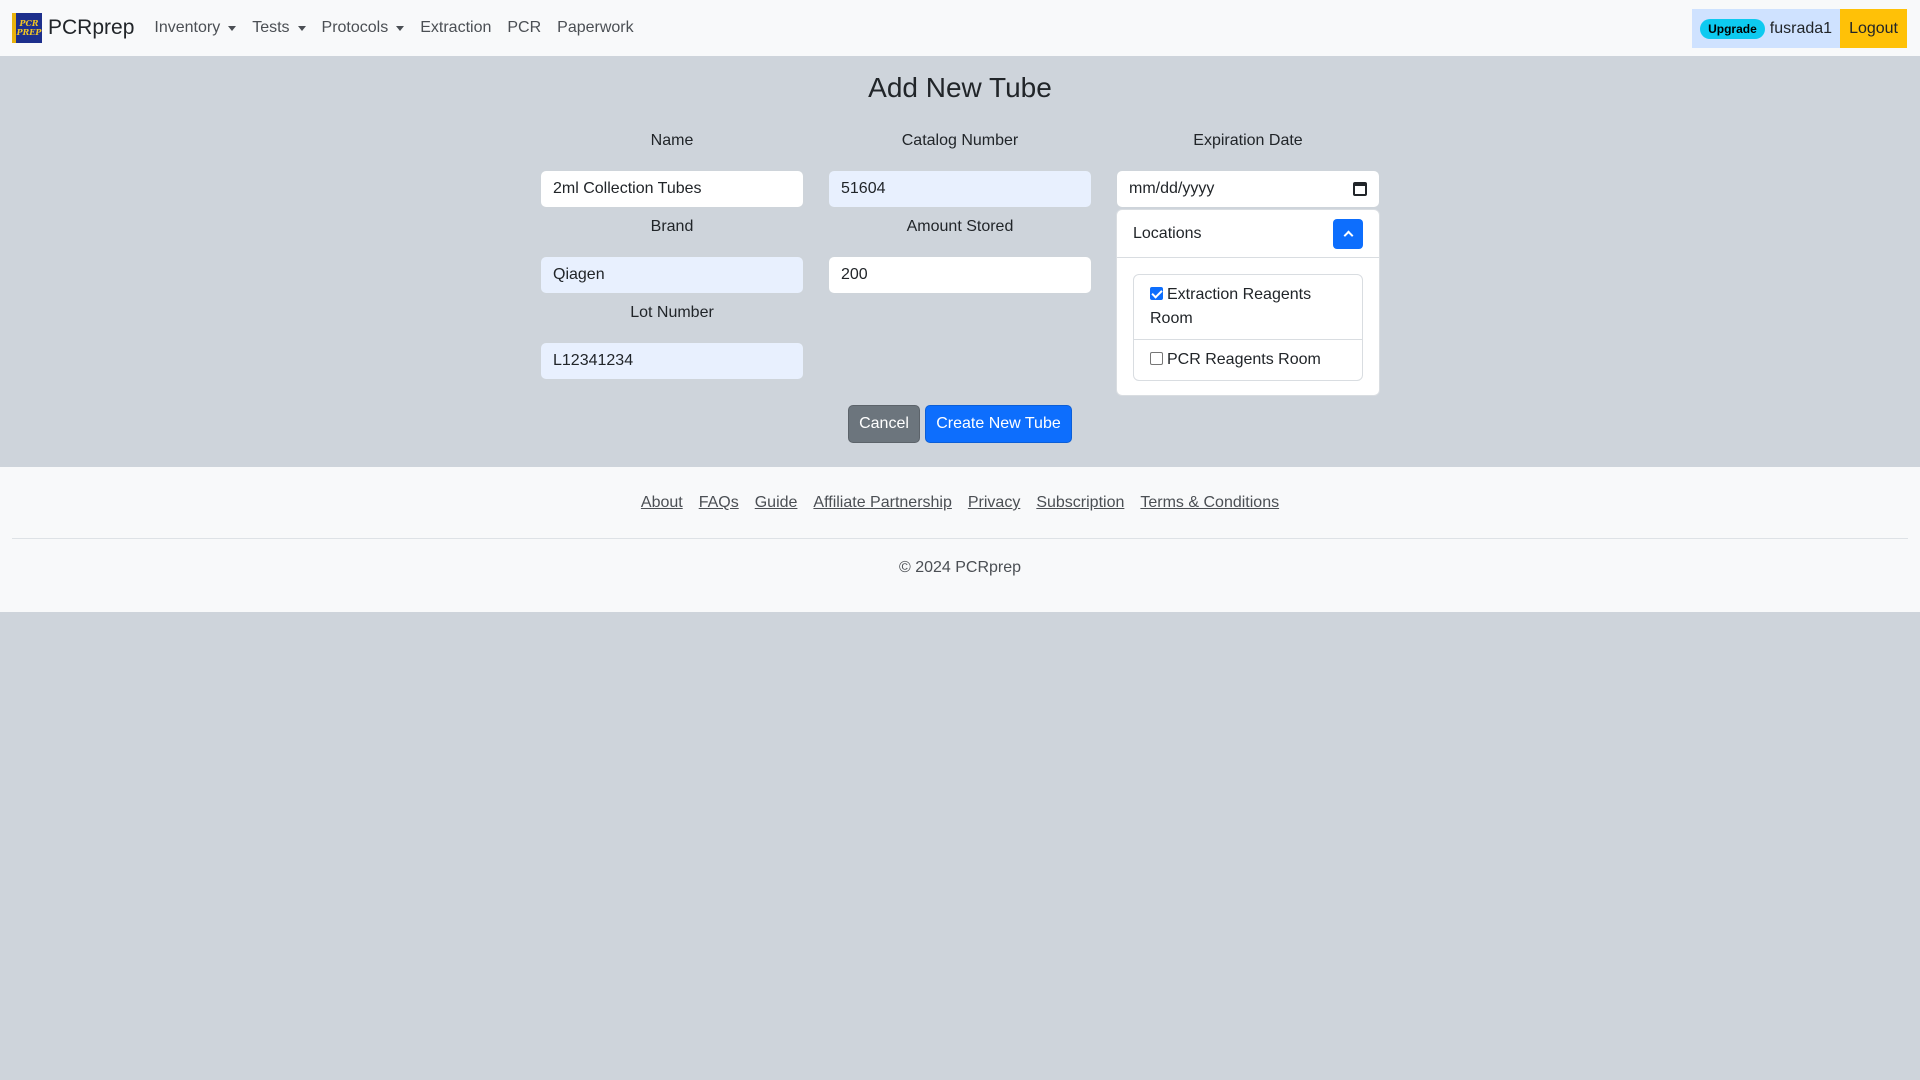  Describe the element at coordinates (994, 503) in the screenshot. I see `footer-link-privacy: Privacy` at that location.